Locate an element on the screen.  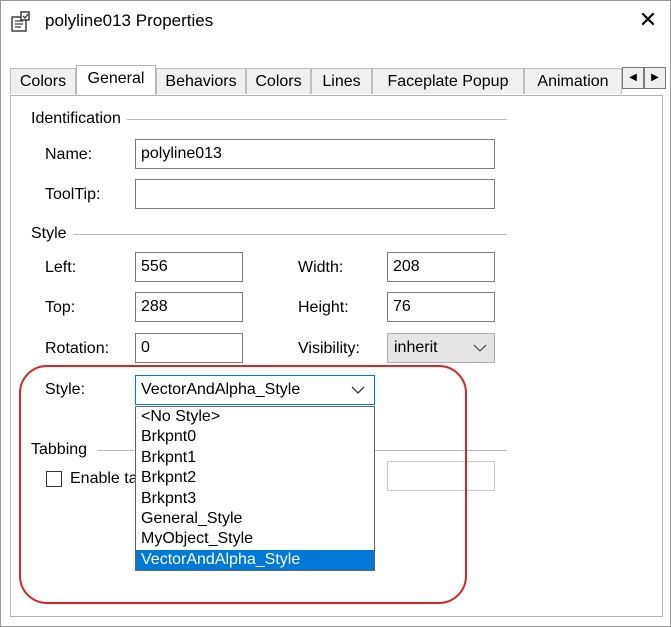
tab-general: General is located at coordinates (116, 80).